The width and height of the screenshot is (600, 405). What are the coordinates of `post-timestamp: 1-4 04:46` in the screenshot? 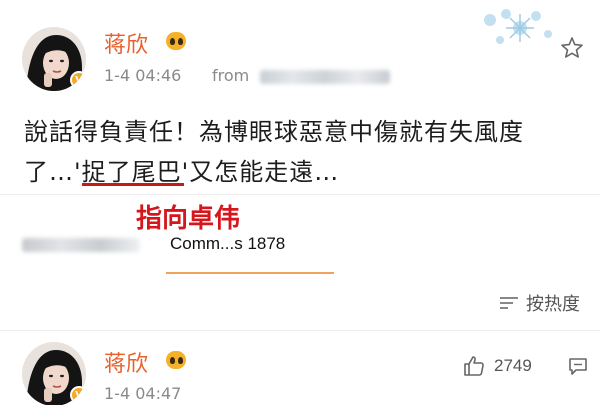 It's located at (143, 75).